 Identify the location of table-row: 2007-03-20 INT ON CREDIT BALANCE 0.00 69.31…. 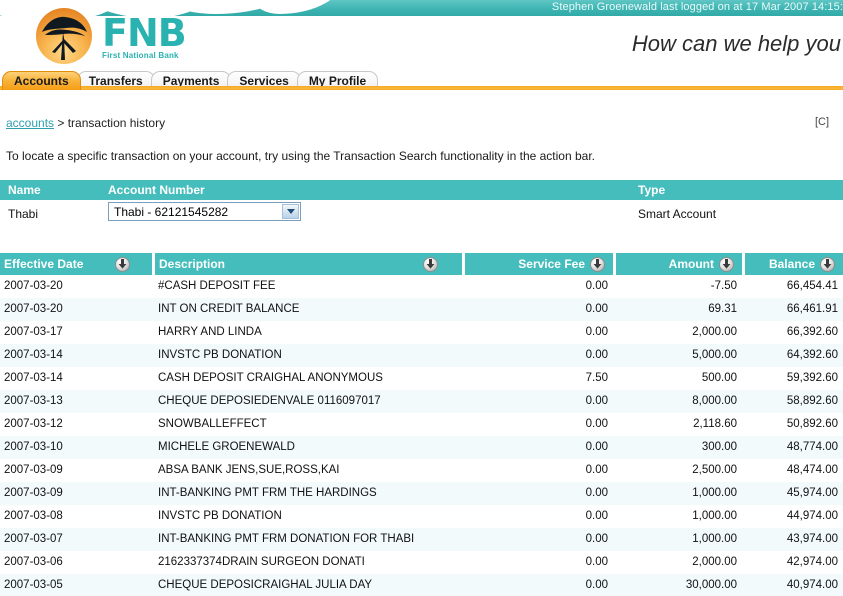
(421, 309).